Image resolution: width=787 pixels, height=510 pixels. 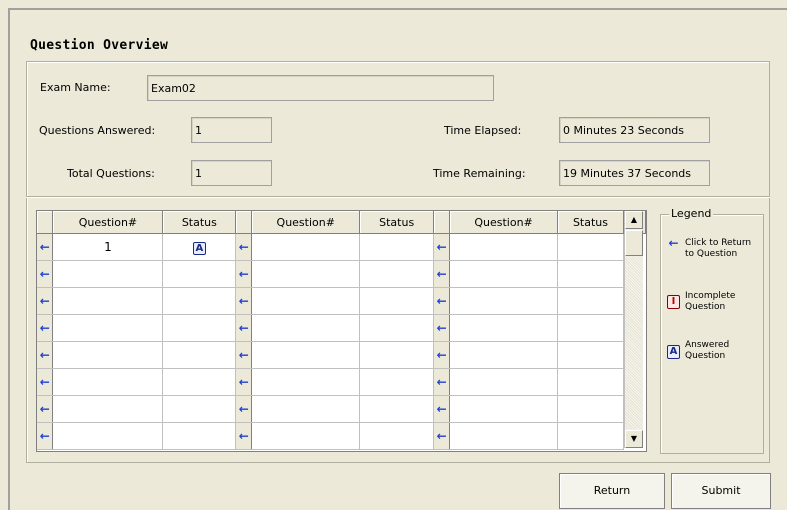 What do you see at coordinates (634, 220) in the screenshot?
I see `scroll-up-button: ▲` at bounding box center [634, 220].